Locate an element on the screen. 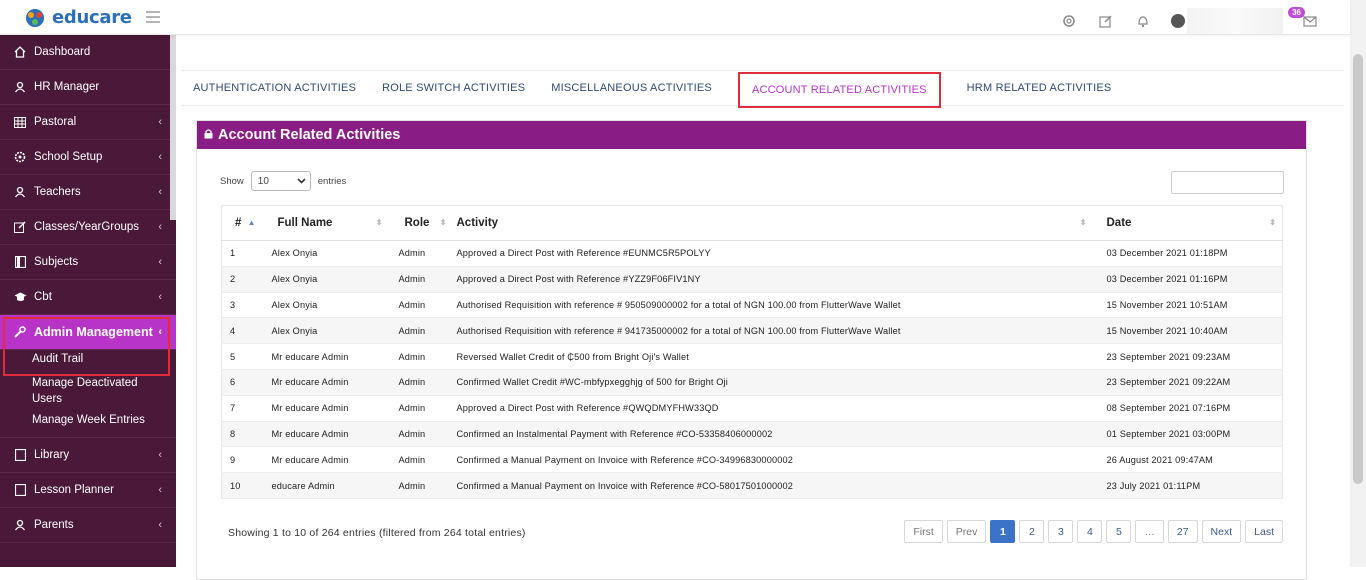 The height and width of the screenshot is (580, 1366). tab-hrm-related-activities: HRM RELATED ACTIVITIES is located at coordinates (1039, 88).